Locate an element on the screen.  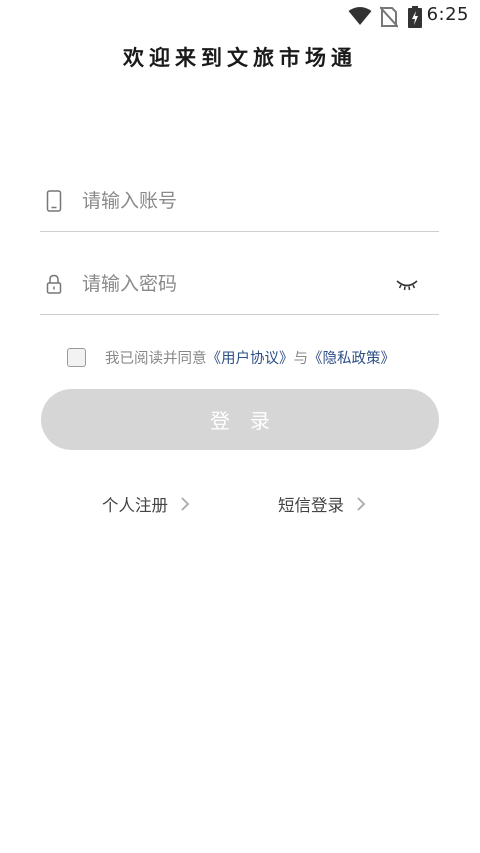
password-field is located at coordinates (239, 285).